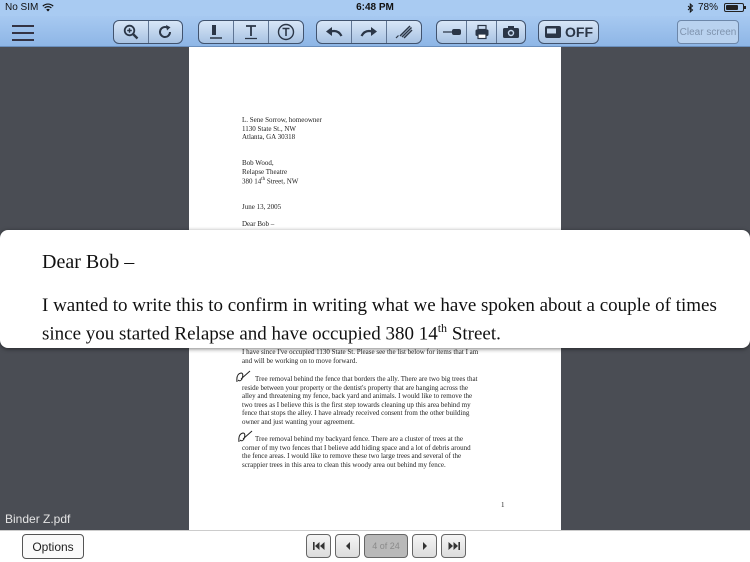 The width and height of the screenshot is (750, 562). I want to click on skip-last-icon, so click(454, 546).